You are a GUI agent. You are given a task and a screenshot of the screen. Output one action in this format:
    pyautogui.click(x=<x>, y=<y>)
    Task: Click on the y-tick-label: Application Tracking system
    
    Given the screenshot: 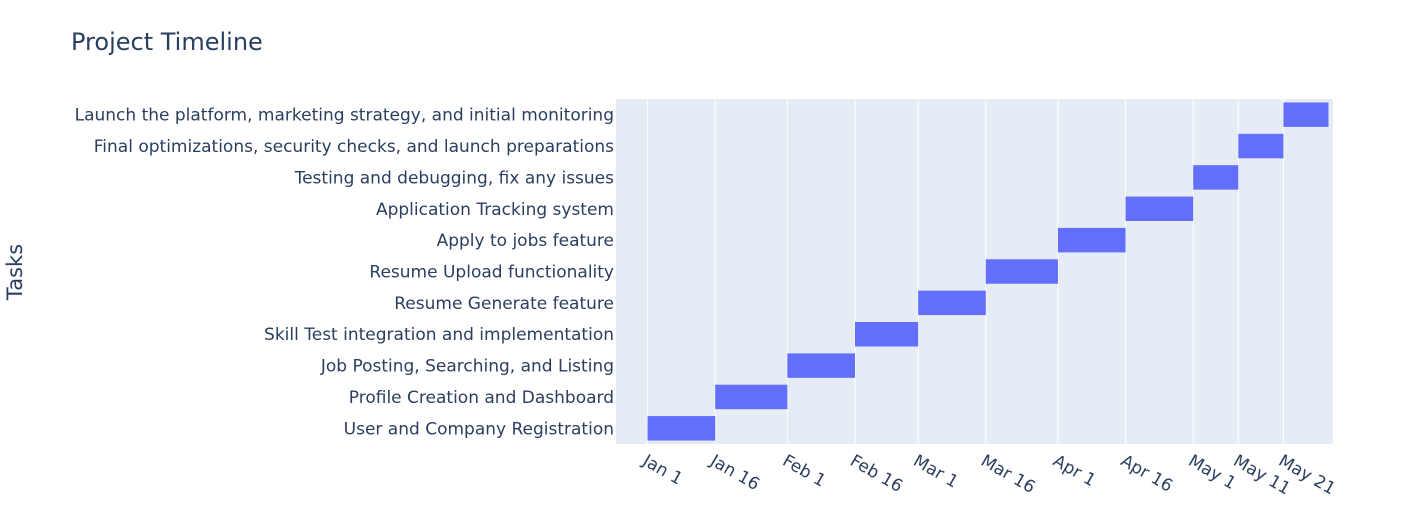 What is the action you would take?
    pyautogui.click(x=495, y=210)
    